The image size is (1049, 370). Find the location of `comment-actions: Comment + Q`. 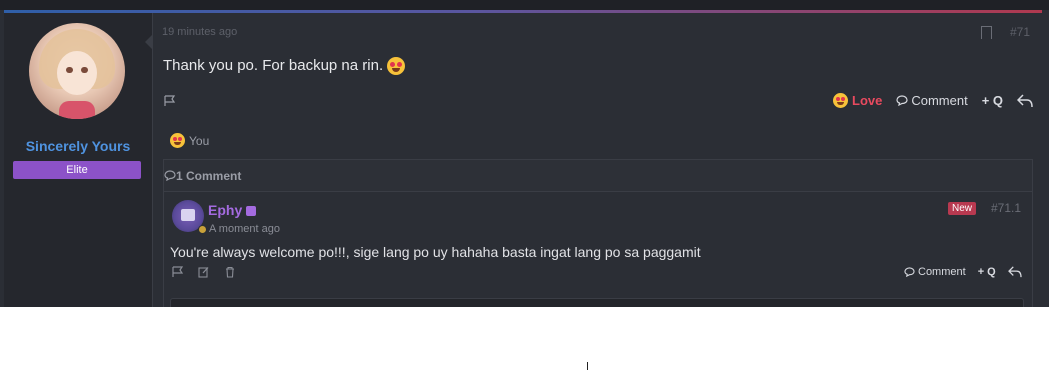

comment-actions: Comment + Q is located at coordinates (963, 272).